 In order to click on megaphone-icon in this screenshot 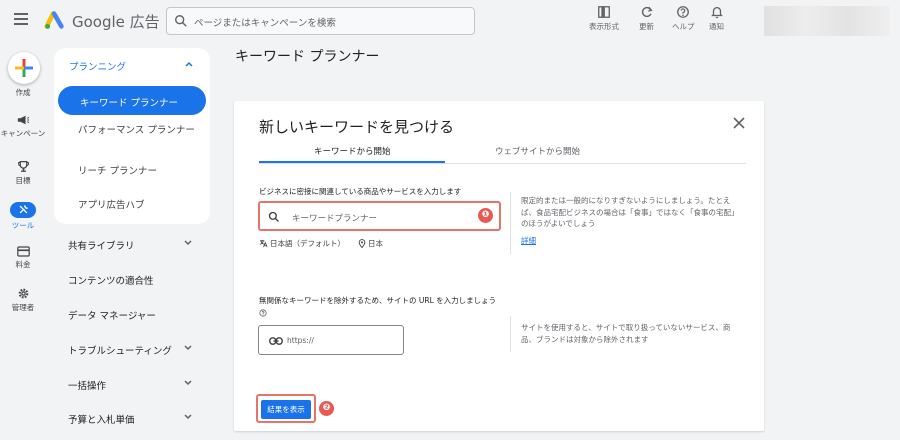, I will do `click(23, 120)`.